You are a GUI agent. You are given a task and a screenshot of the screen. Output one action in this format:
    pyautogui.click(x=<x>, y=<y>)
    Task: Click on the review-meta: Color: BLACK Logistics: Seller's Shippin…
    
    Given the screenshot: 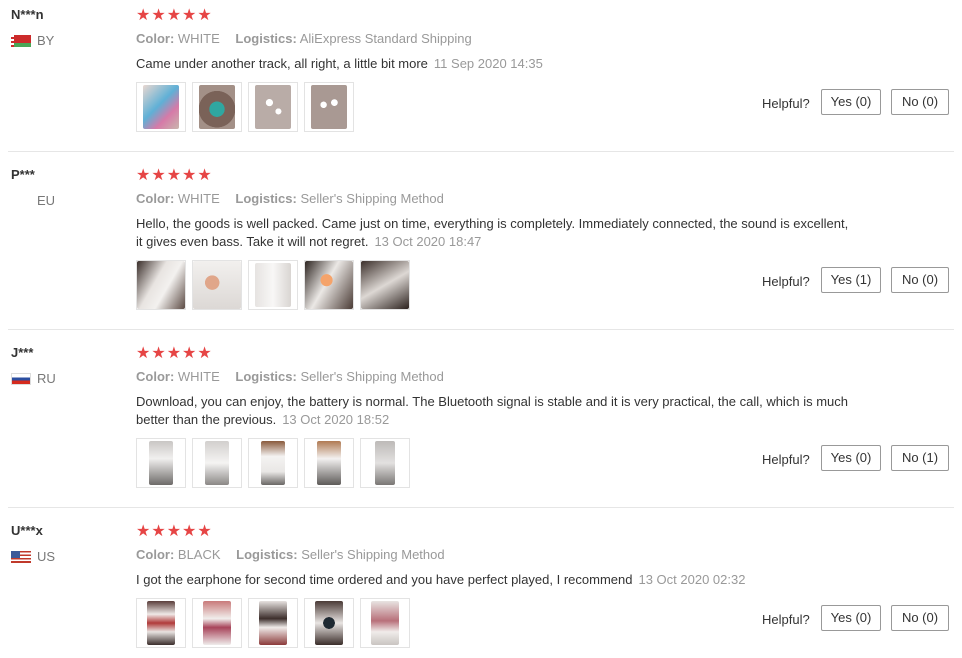 What is the action you would take?
    pyautogui.click(x=296, y=554)
    